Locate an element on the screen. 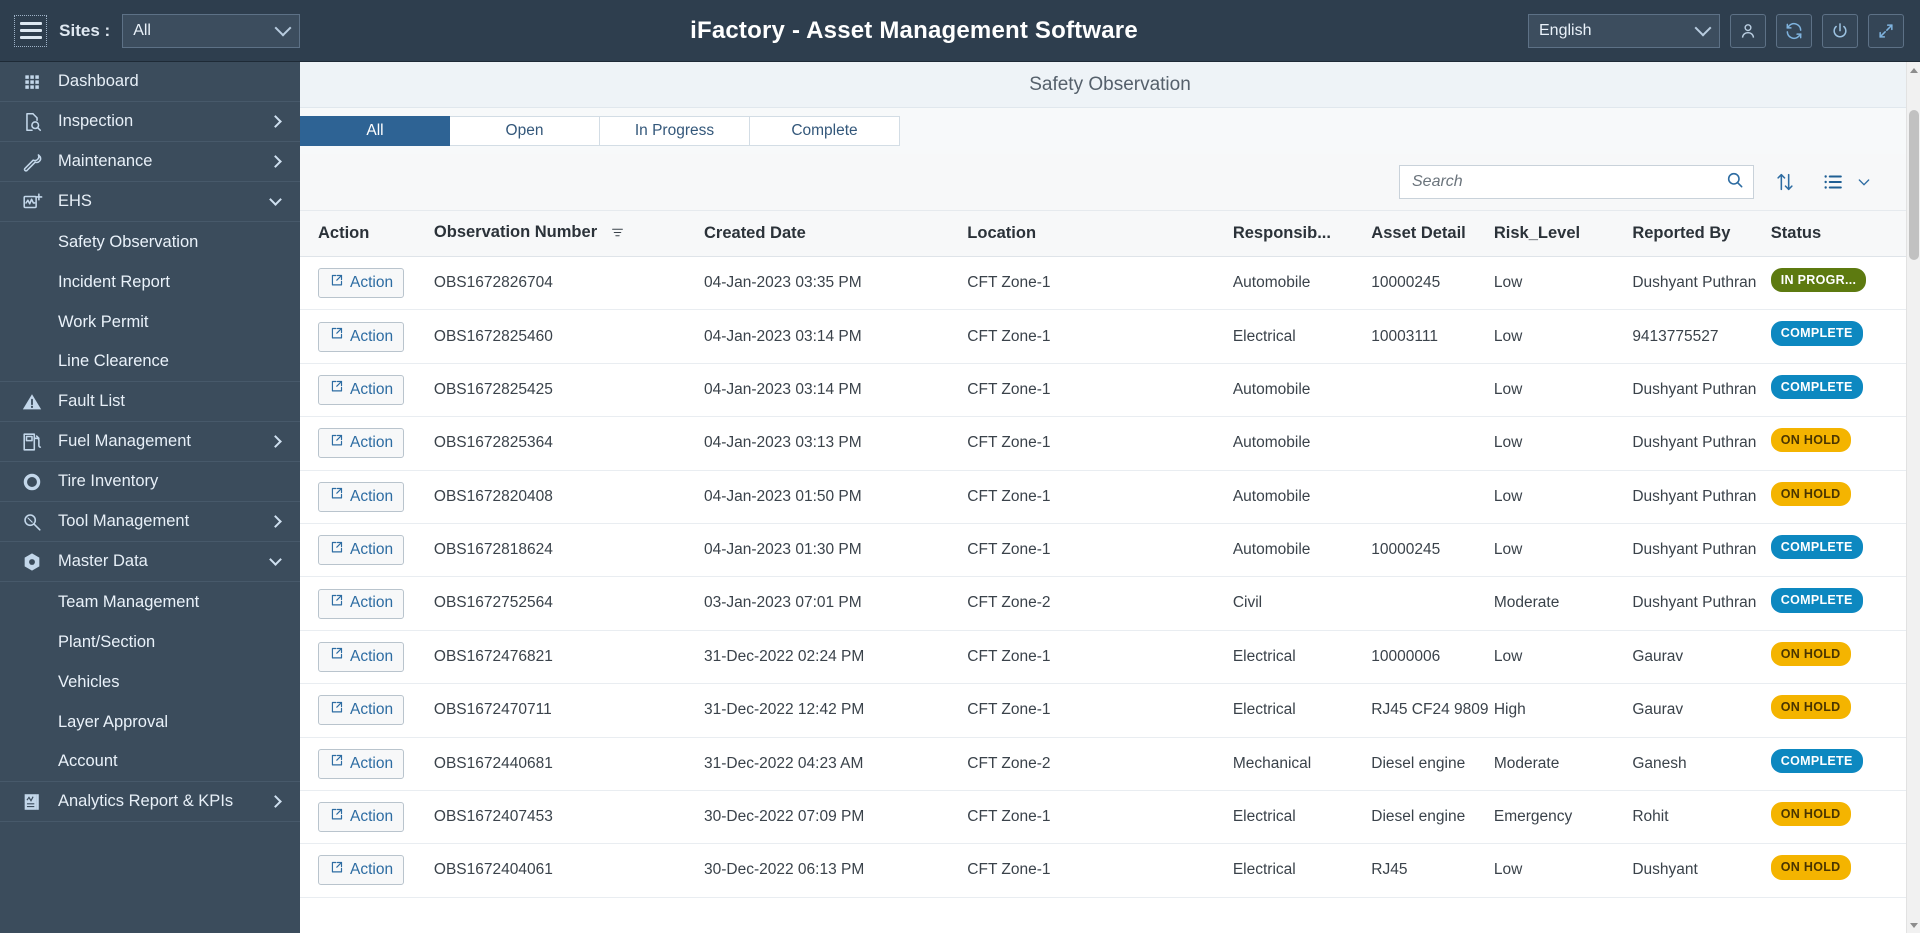  cell-responsible: Automobile is located at coordinates (1302, 390).